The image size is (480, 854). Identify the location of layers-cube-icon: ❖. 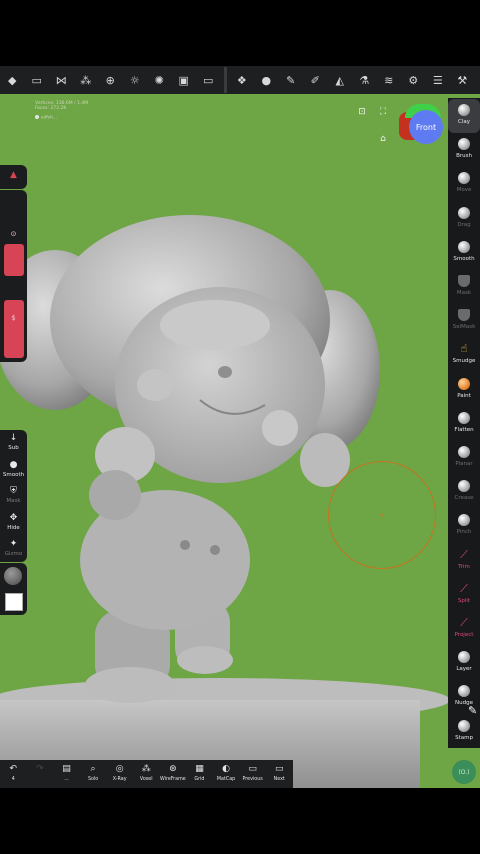
(242, 80).